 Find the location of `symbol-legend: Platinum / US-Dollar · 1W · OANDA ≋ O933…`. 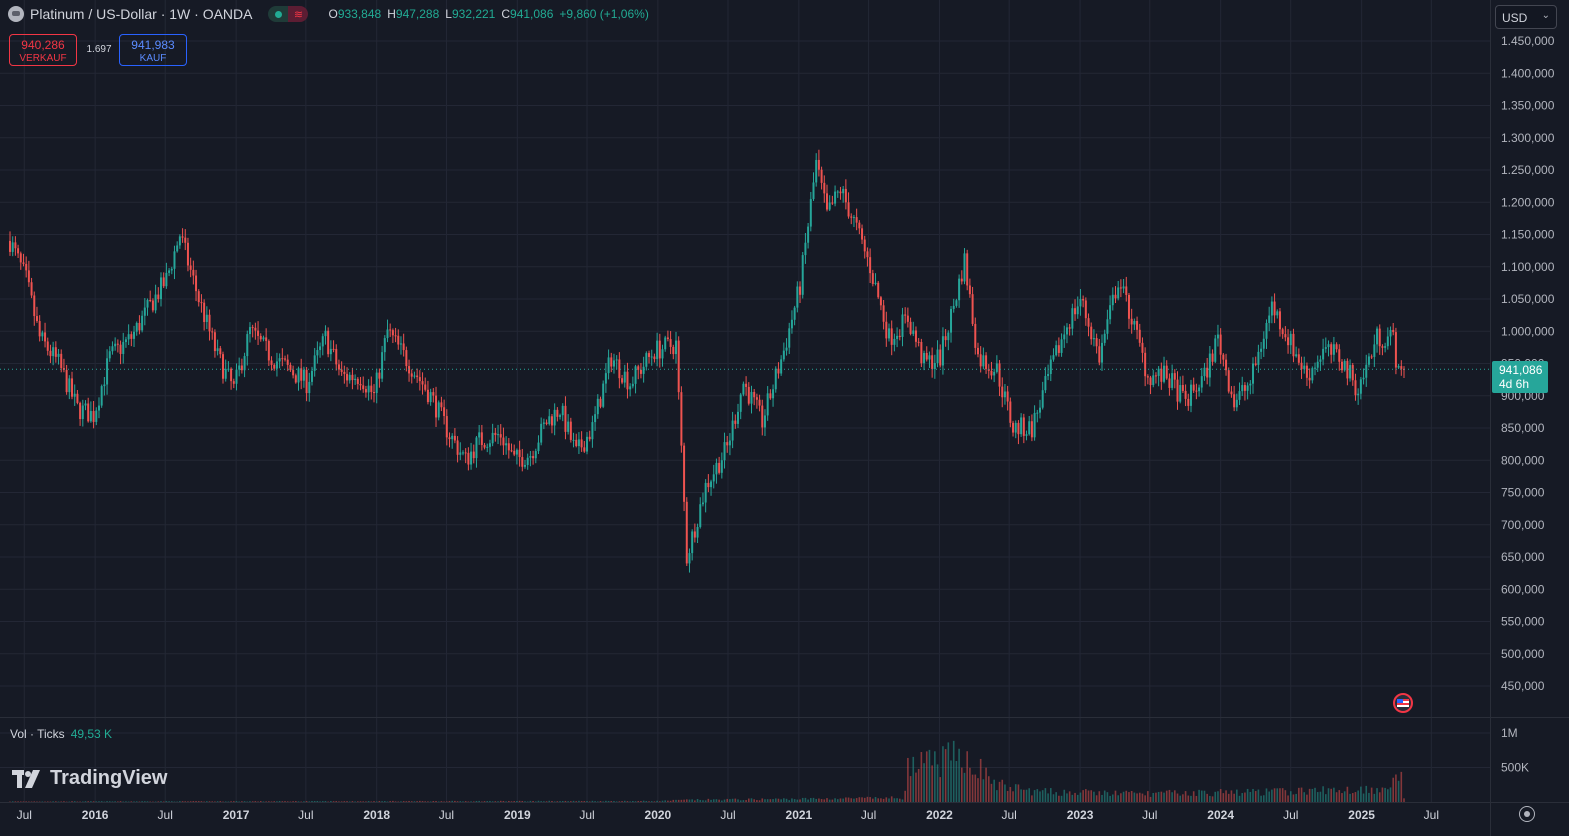

symbol-legend: Platinum / US-Dollar · 1W · OANDA ≋ O933… is located at coordinates (328, 14).